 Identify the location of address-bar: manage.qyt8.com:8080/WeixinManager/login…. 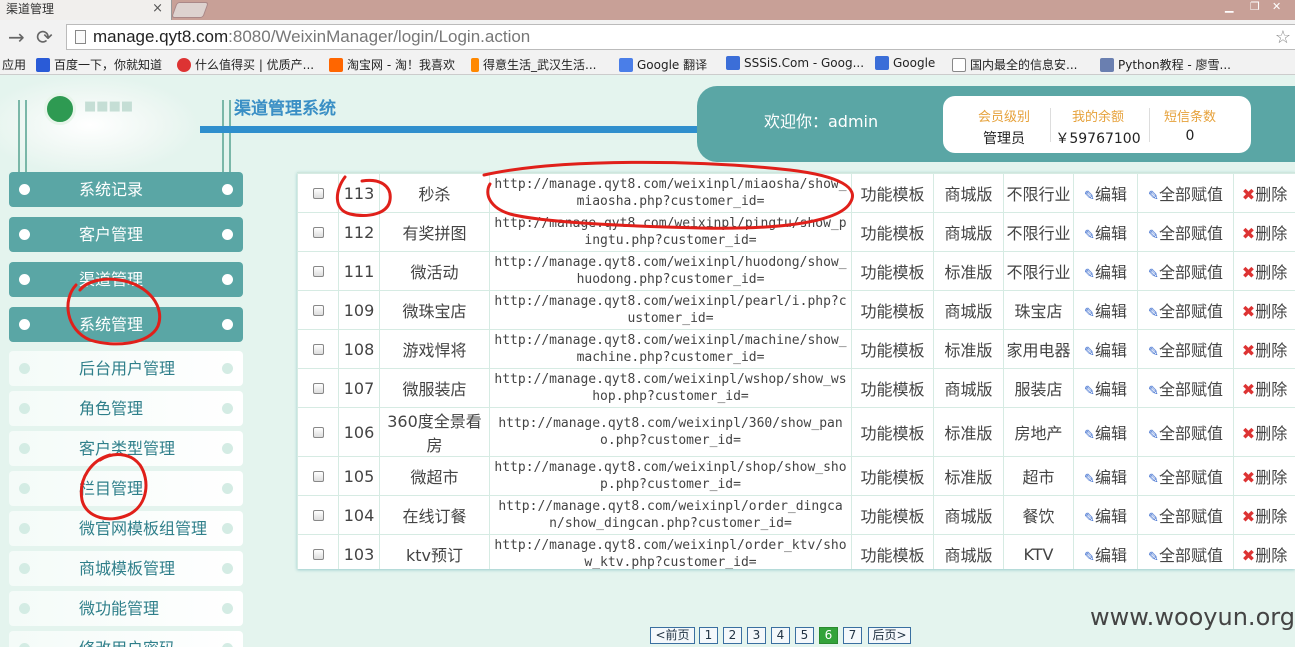
(680, 37).